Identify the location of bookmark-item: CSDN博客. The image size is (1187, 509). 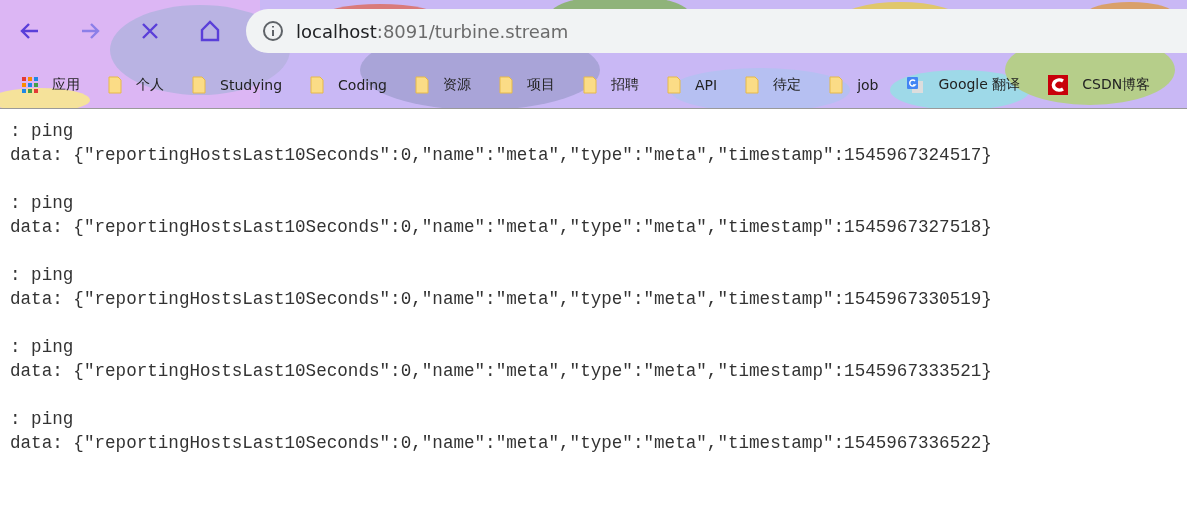
(1099, 85).